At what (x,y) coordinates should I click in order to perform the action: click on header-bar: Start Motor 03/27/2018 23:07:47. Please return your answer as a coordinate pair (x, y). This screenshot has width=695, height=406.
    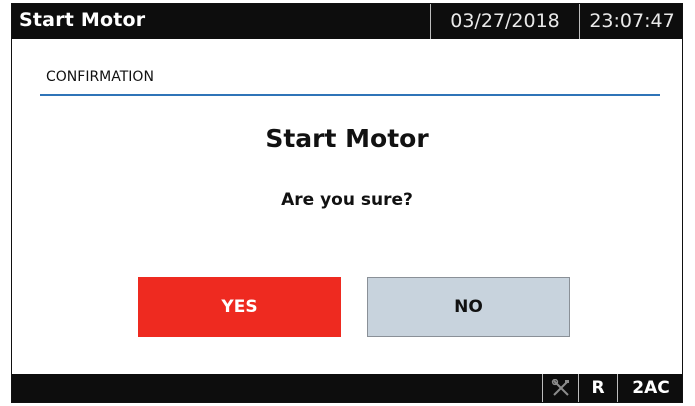
    Looking at the image, I should click on (347, 21).